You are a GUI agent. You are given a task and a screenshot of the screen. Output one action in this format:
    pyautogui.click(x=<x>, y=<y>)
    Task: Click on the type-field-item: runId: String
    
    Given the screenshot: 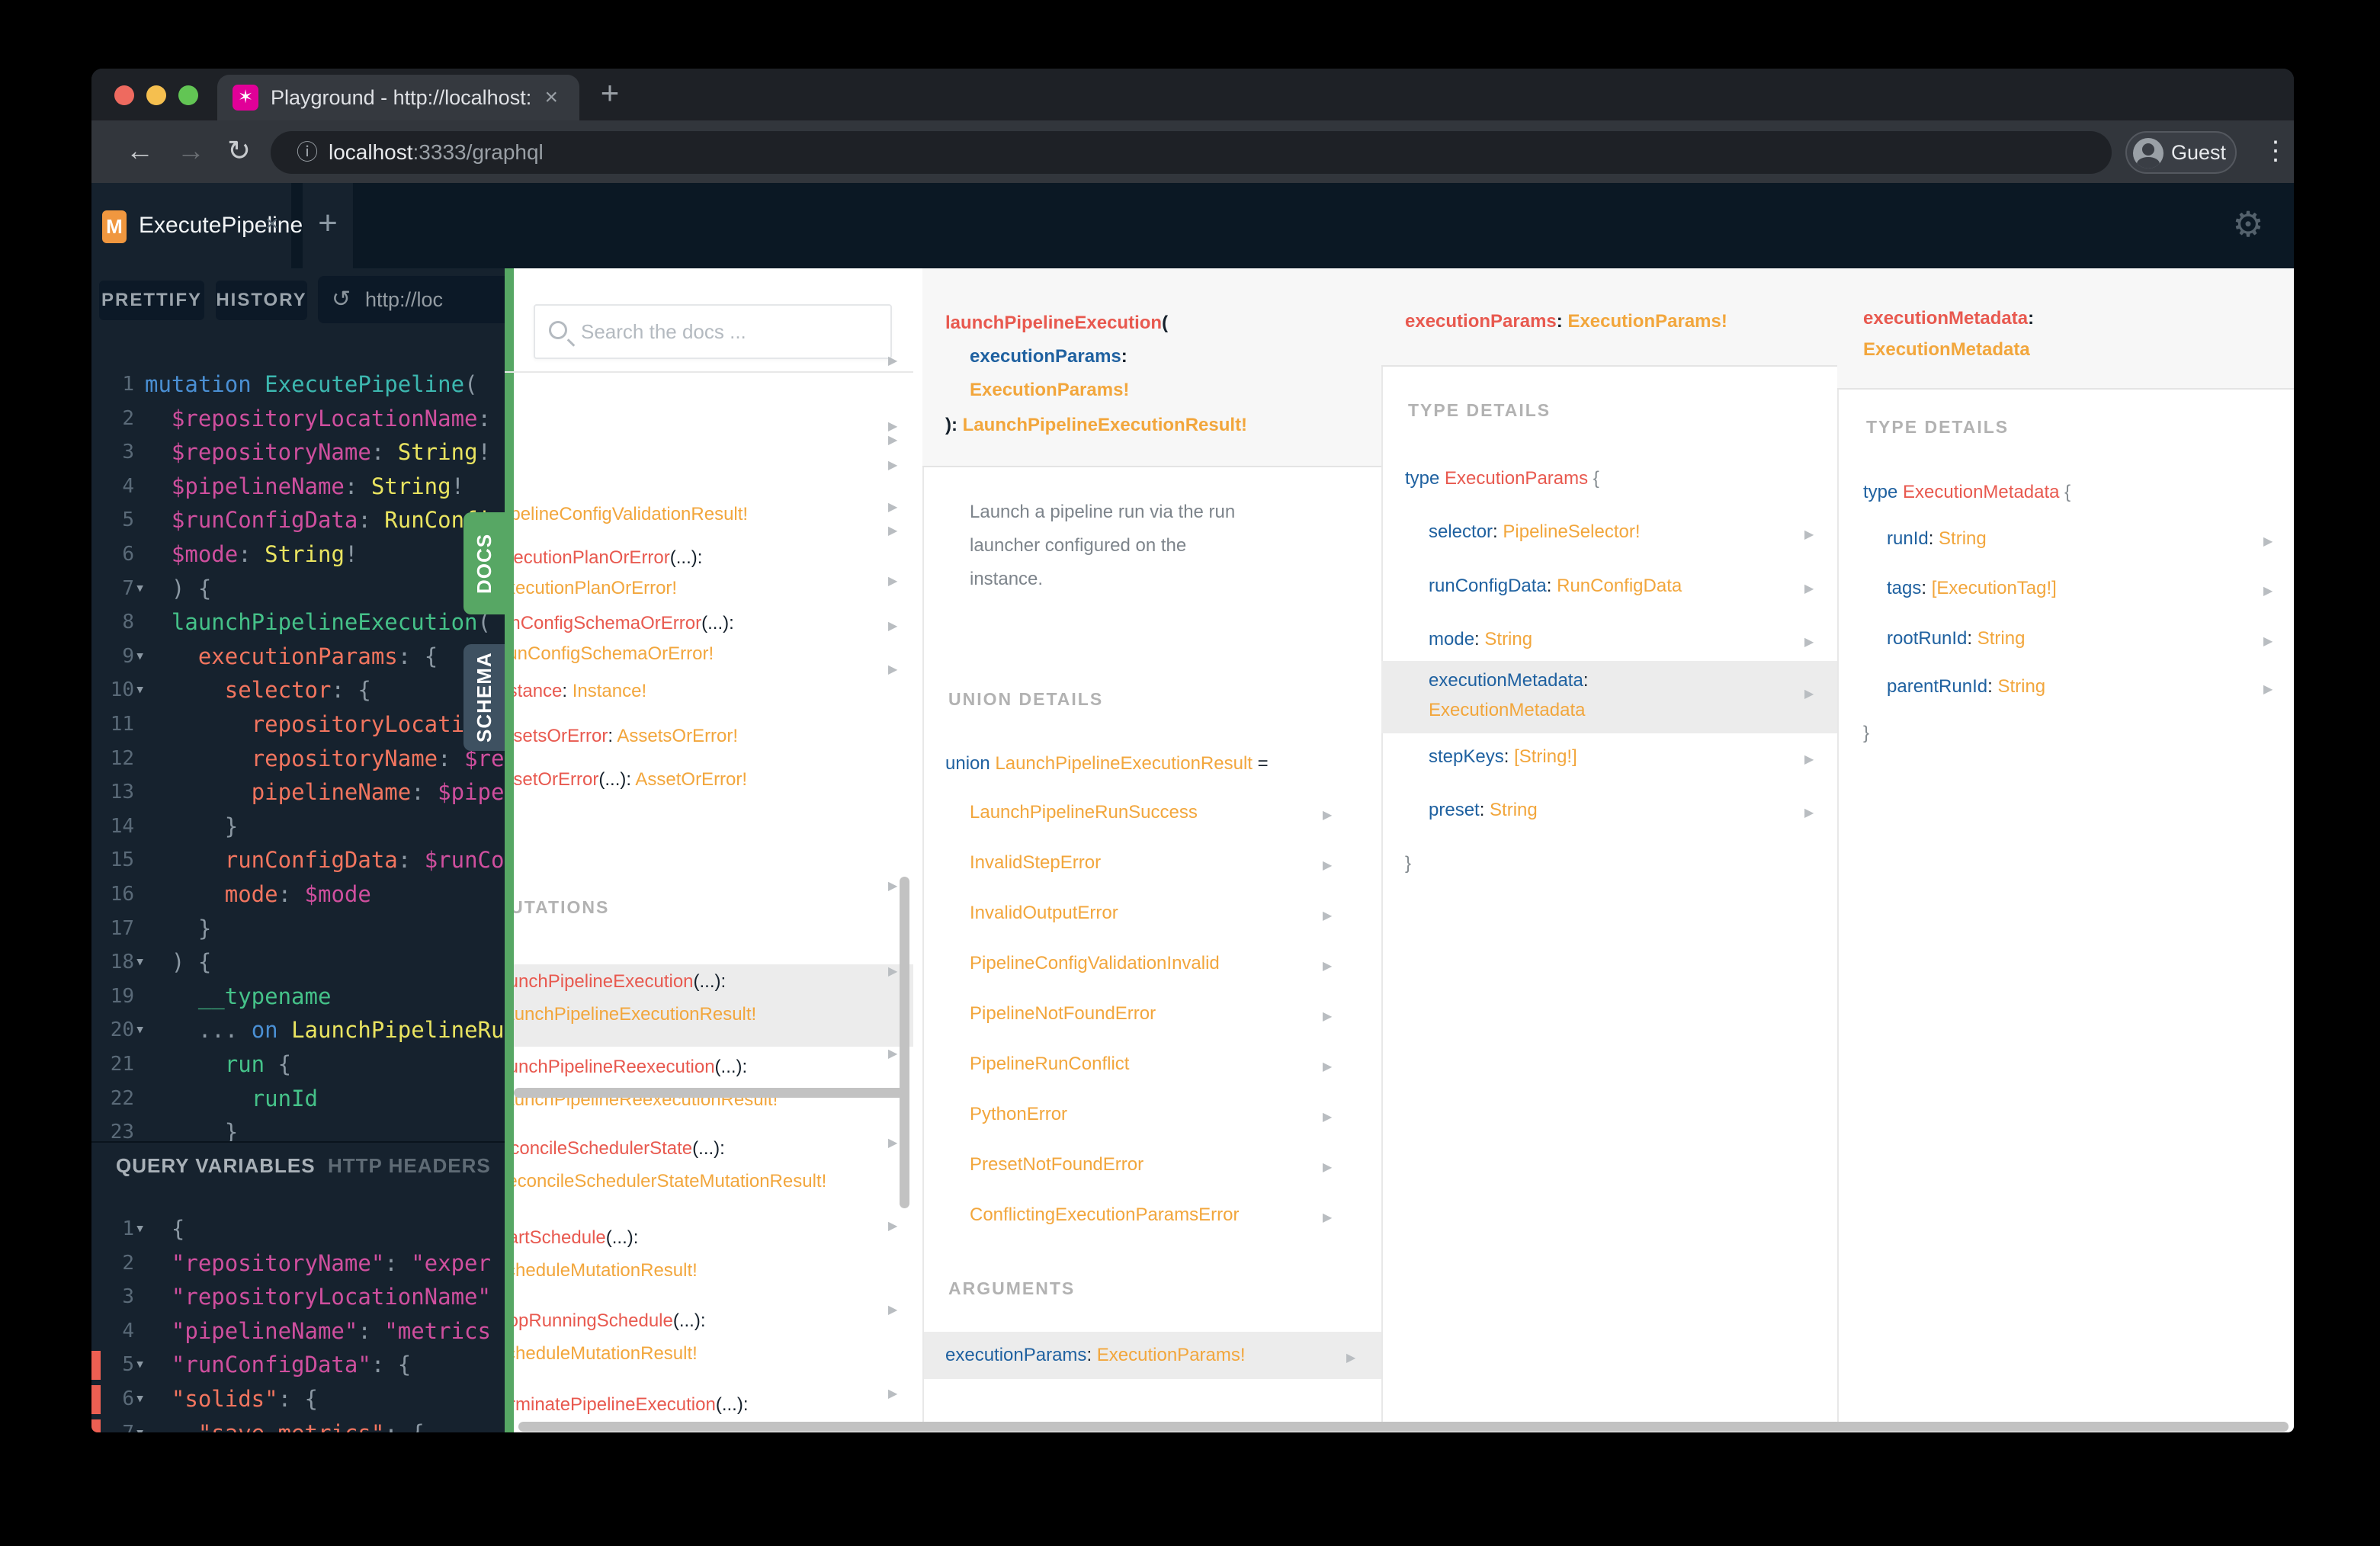 What is the action you would take?
    pyautogui.click(x=1937, y=539)
    